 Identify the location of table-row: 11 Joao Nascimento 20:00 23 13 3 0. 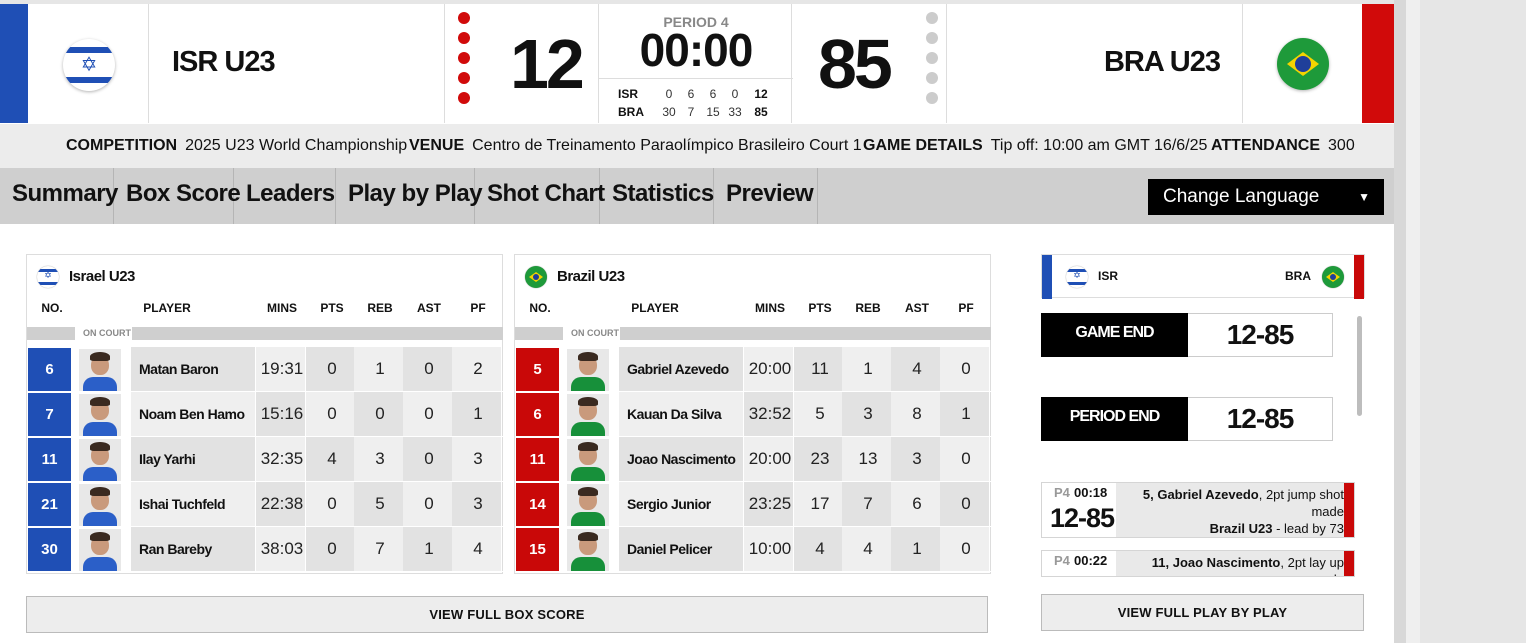
(753, 459).